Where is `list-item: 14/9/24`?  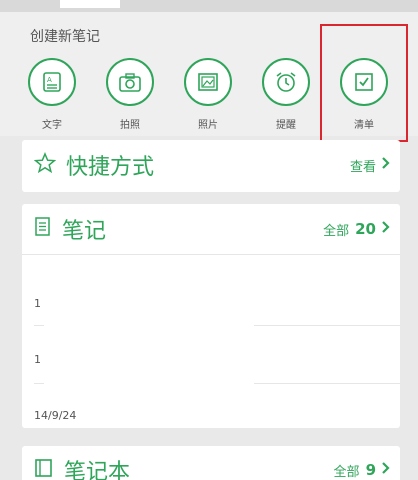
list-item: 14/9/24 is located at coordinates (55, 415).